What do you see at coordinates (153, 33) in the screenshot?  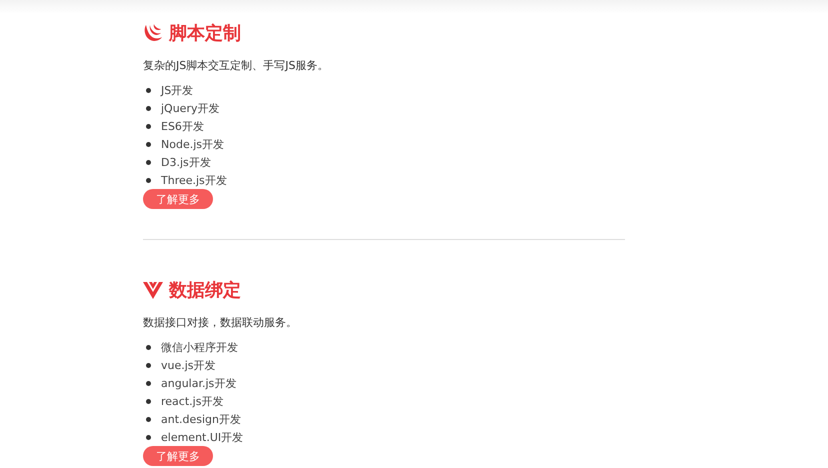 I see `swirl-icon` at bounding box center [153, 33].